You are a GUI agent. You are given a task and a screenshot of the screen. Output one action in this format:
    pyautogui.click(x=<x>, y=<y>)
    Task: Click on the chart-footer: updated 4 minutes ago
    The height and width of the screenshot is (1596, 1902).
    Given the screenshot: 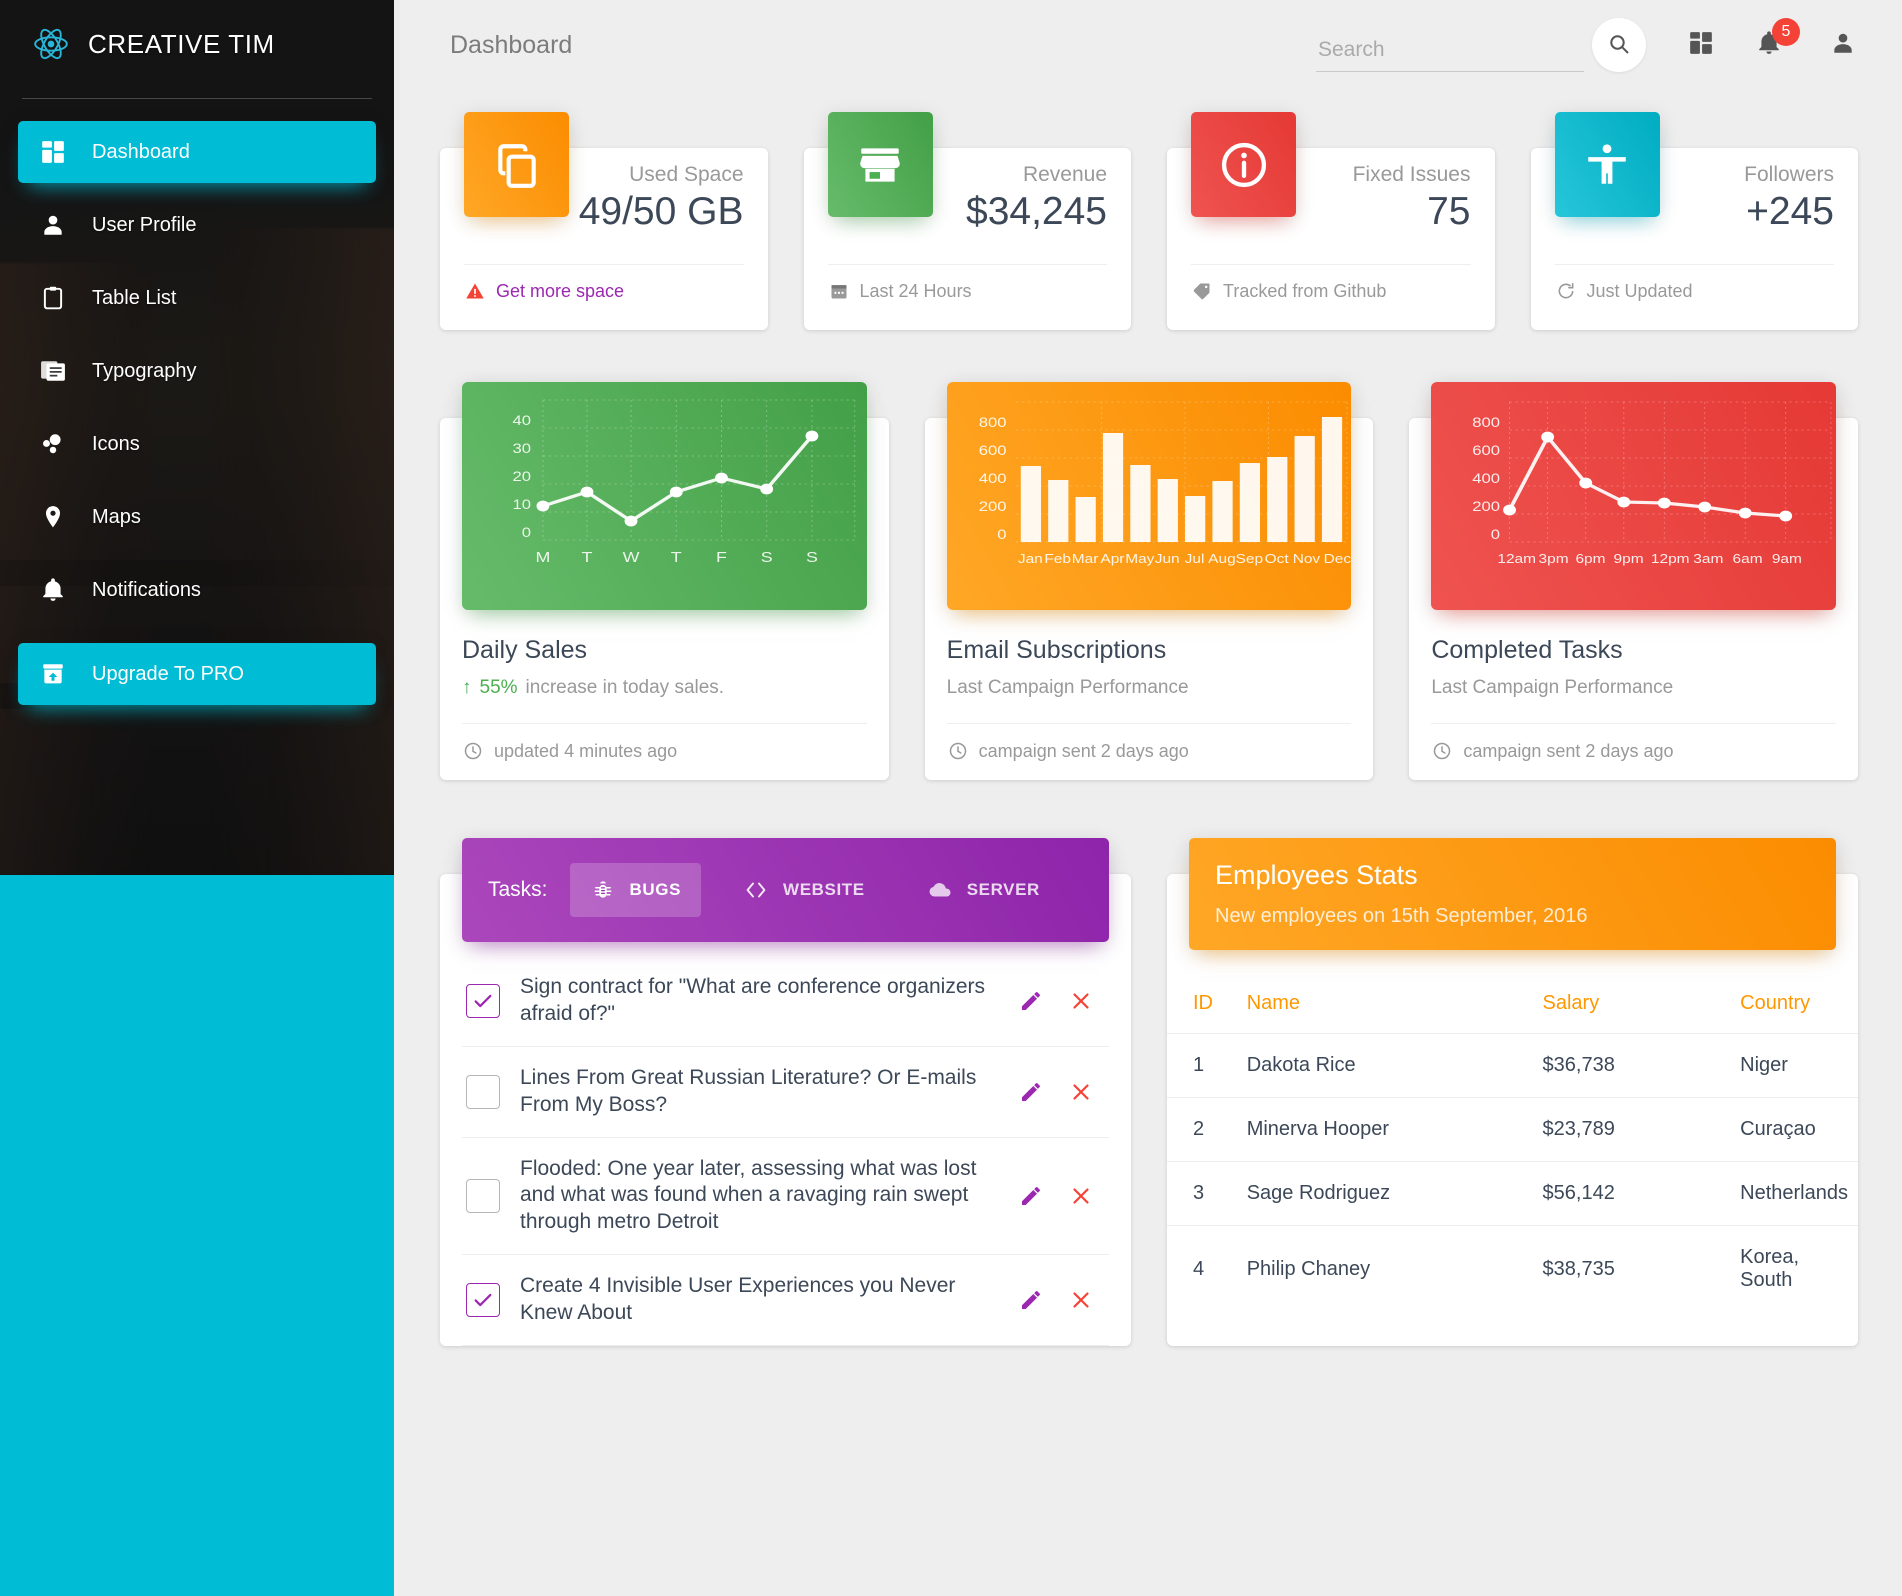 What is the action you would take?
    pyautogui.click(x=664, y=752)
    